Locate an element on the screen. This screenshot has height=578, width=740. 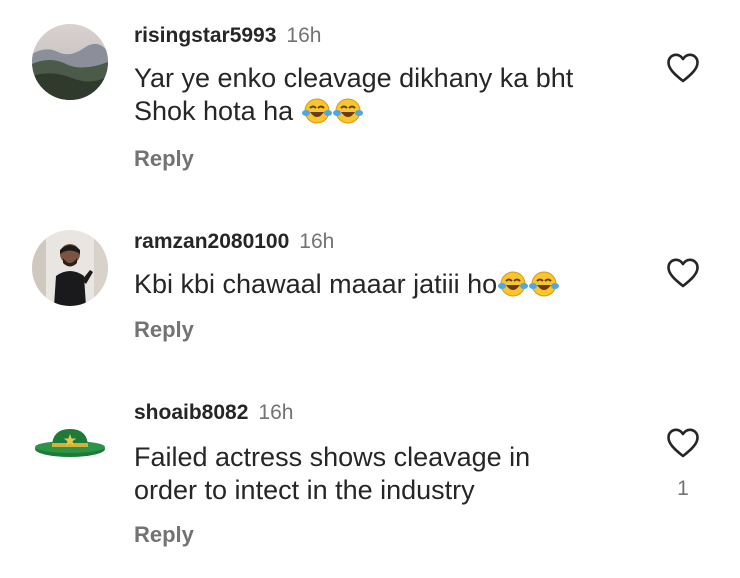
comment-meta: shoaib8082 16h is located at coordinates (213, 416).